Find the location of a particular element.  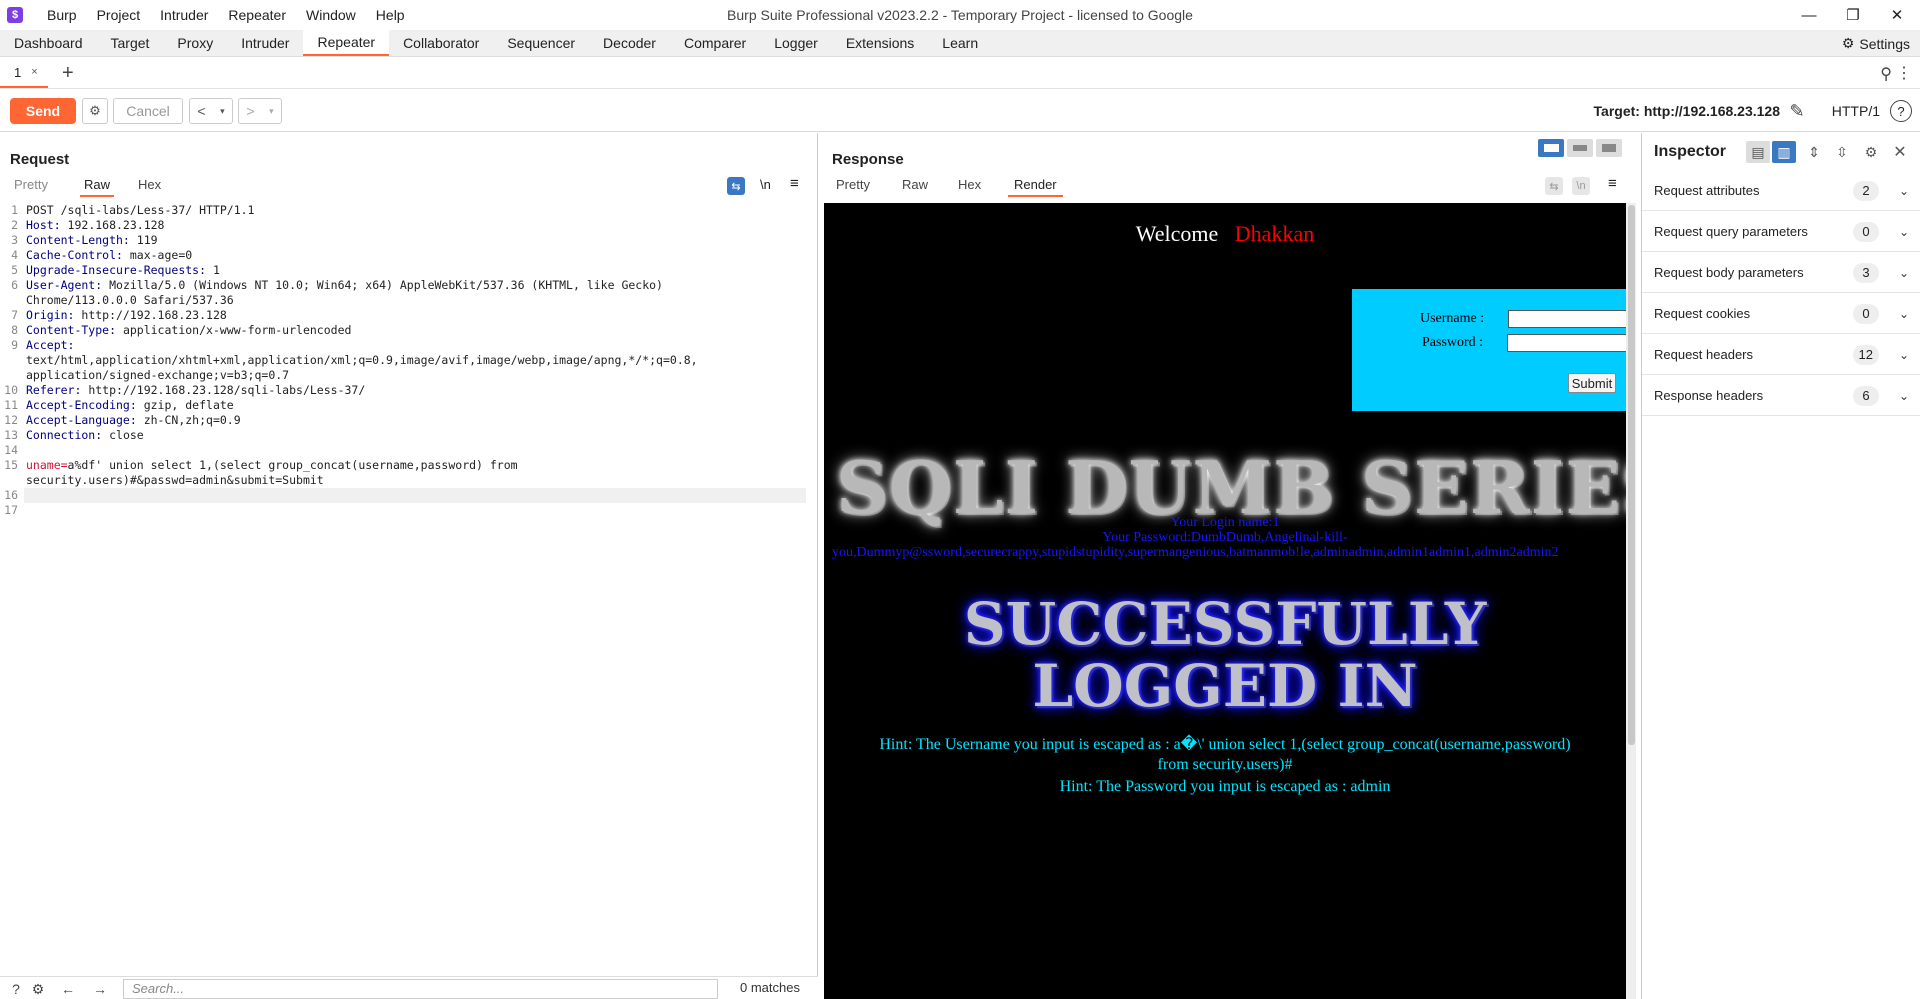

http-version-toggle: HTTP/1 is located at coordinates (1856, 111).